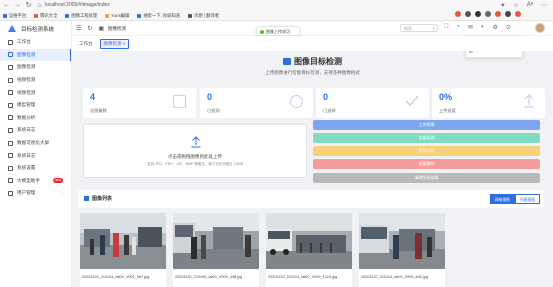 The width and height of the screenshot is (553, 287). Describe the element at coordinates (483, 27) in the screenshot. I see `theme-icon: ◐` at that location.